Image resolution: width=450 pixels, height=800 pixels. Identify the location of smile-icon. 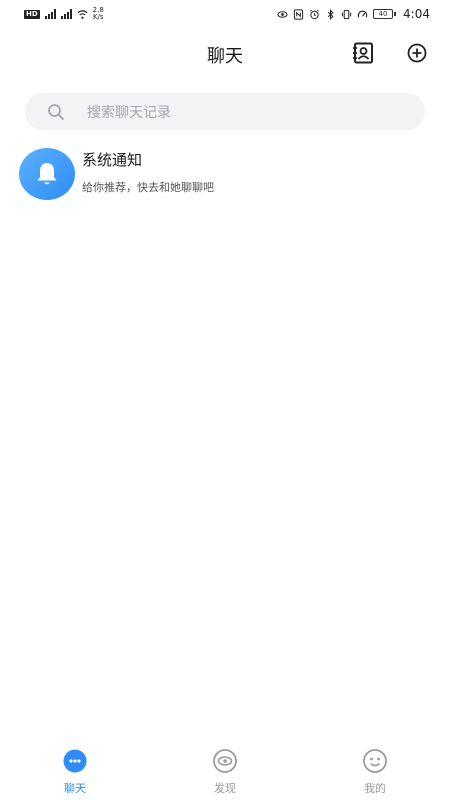
(375, 761).